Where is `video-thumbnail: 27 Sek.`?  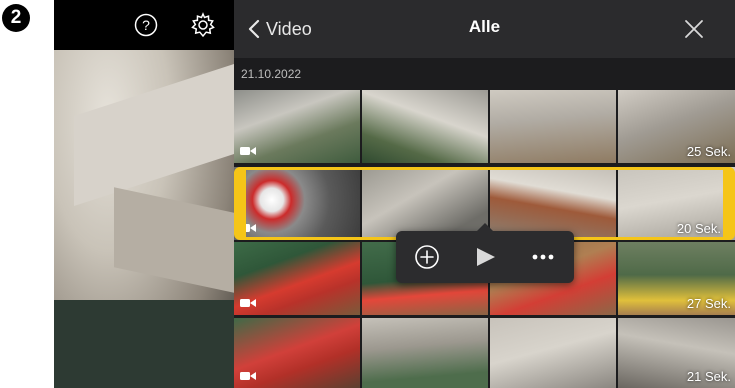
video-thumbnail: 27 Sek. is located at coordinates (676, 278).